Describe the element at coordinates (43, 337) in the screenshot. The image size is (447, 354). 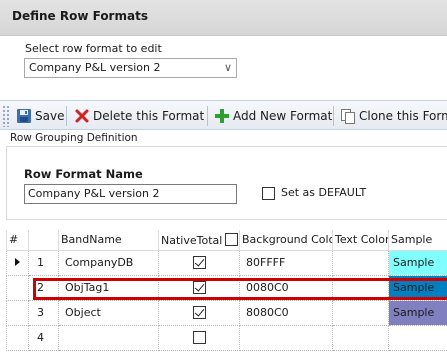
I see `row-number: 4` at that location.